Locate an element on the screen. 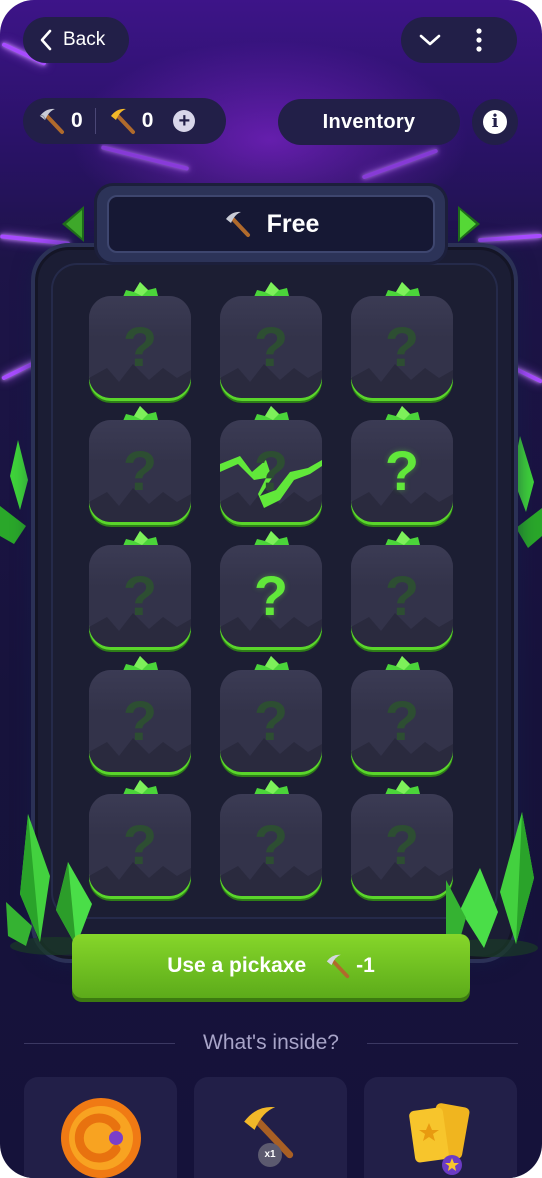 This screenshot has width=542, height=1178. whats-inside-header: What's inside? is located at coordinates (271, 1043).